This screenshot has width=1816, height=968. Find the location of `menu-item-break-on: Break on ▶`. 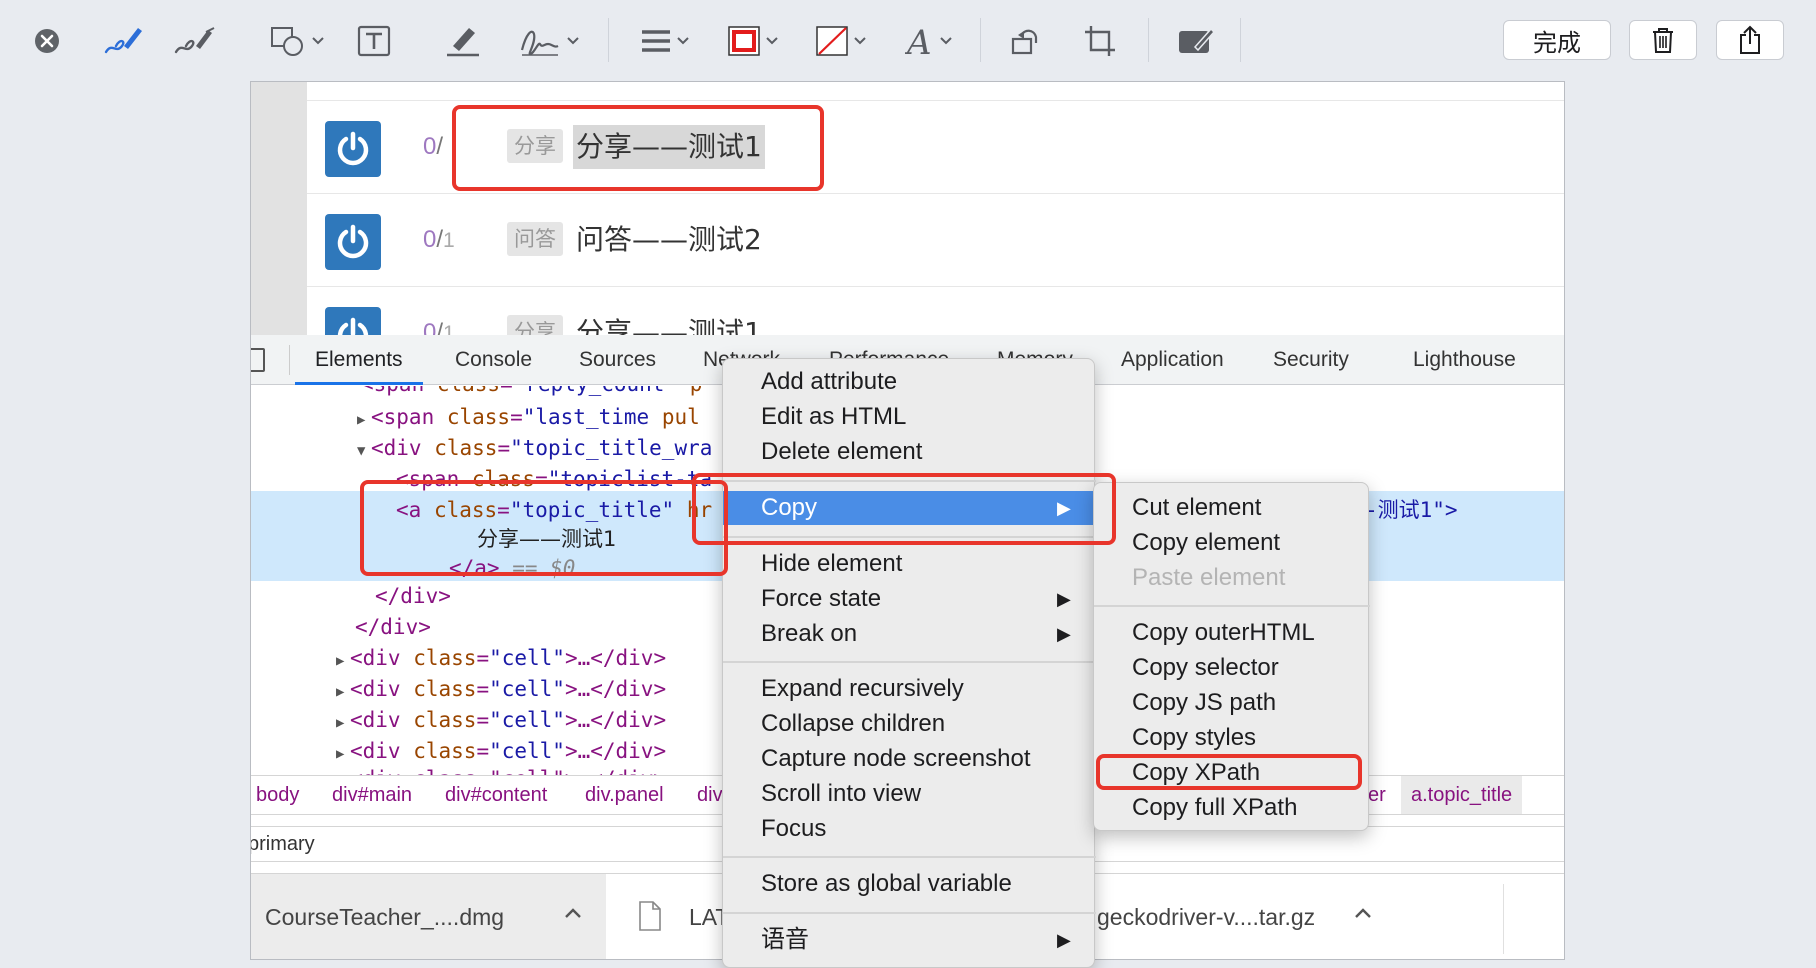

menu-item-break-on: Break on ▶ is located at coordinates (909, 634).